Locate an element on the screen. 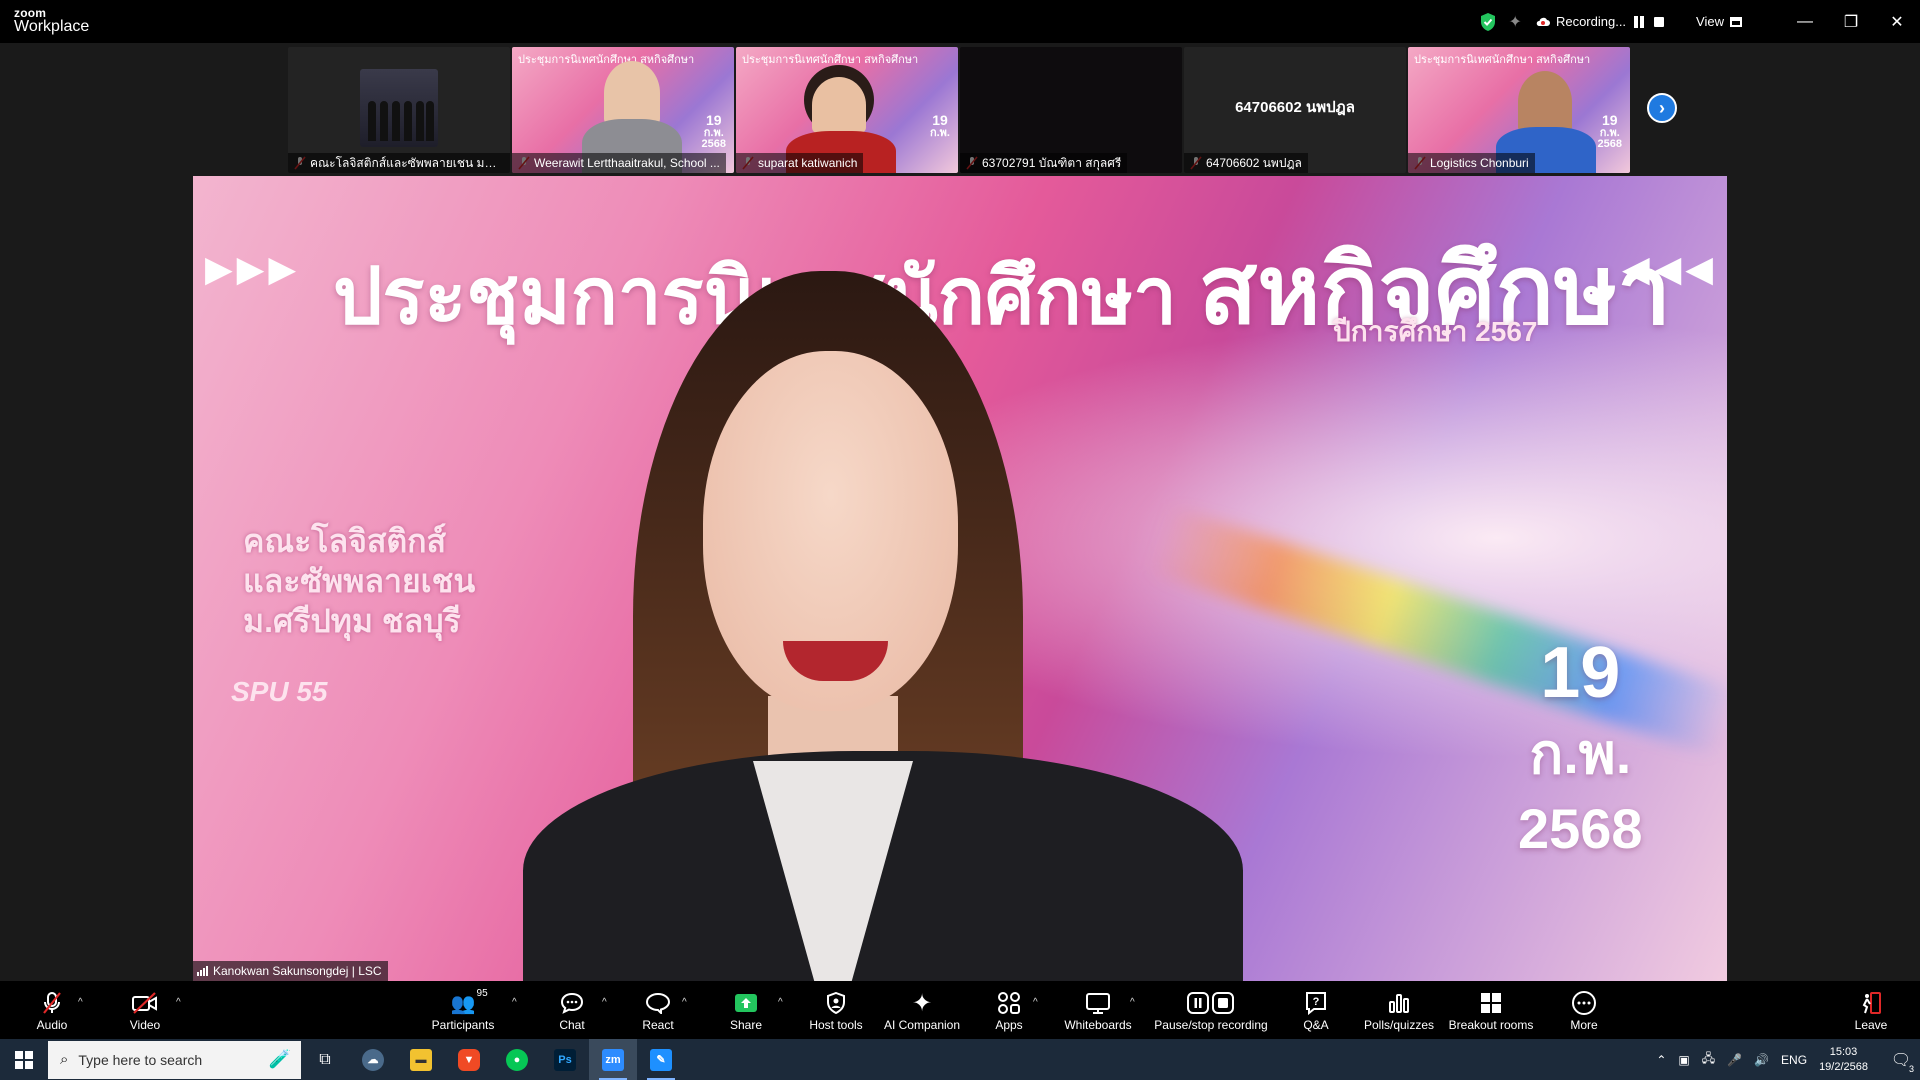  signal-strength-icon is located at coordinates (203, 971).